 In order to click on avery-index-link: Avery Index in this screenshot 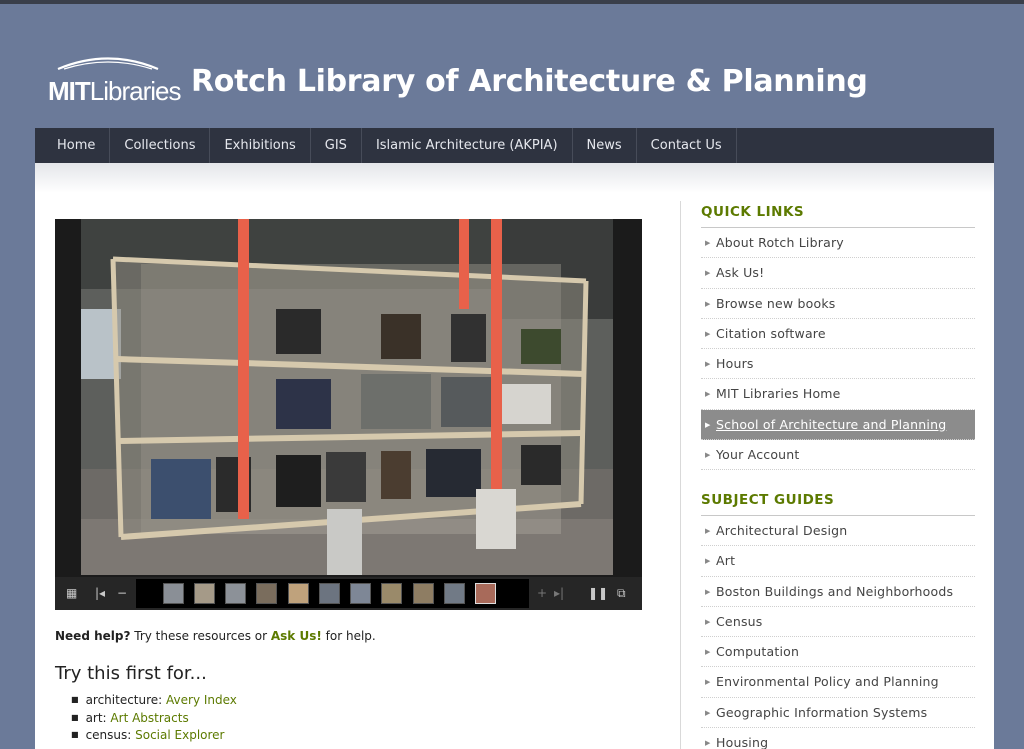, I will do `click(201, 700)`.